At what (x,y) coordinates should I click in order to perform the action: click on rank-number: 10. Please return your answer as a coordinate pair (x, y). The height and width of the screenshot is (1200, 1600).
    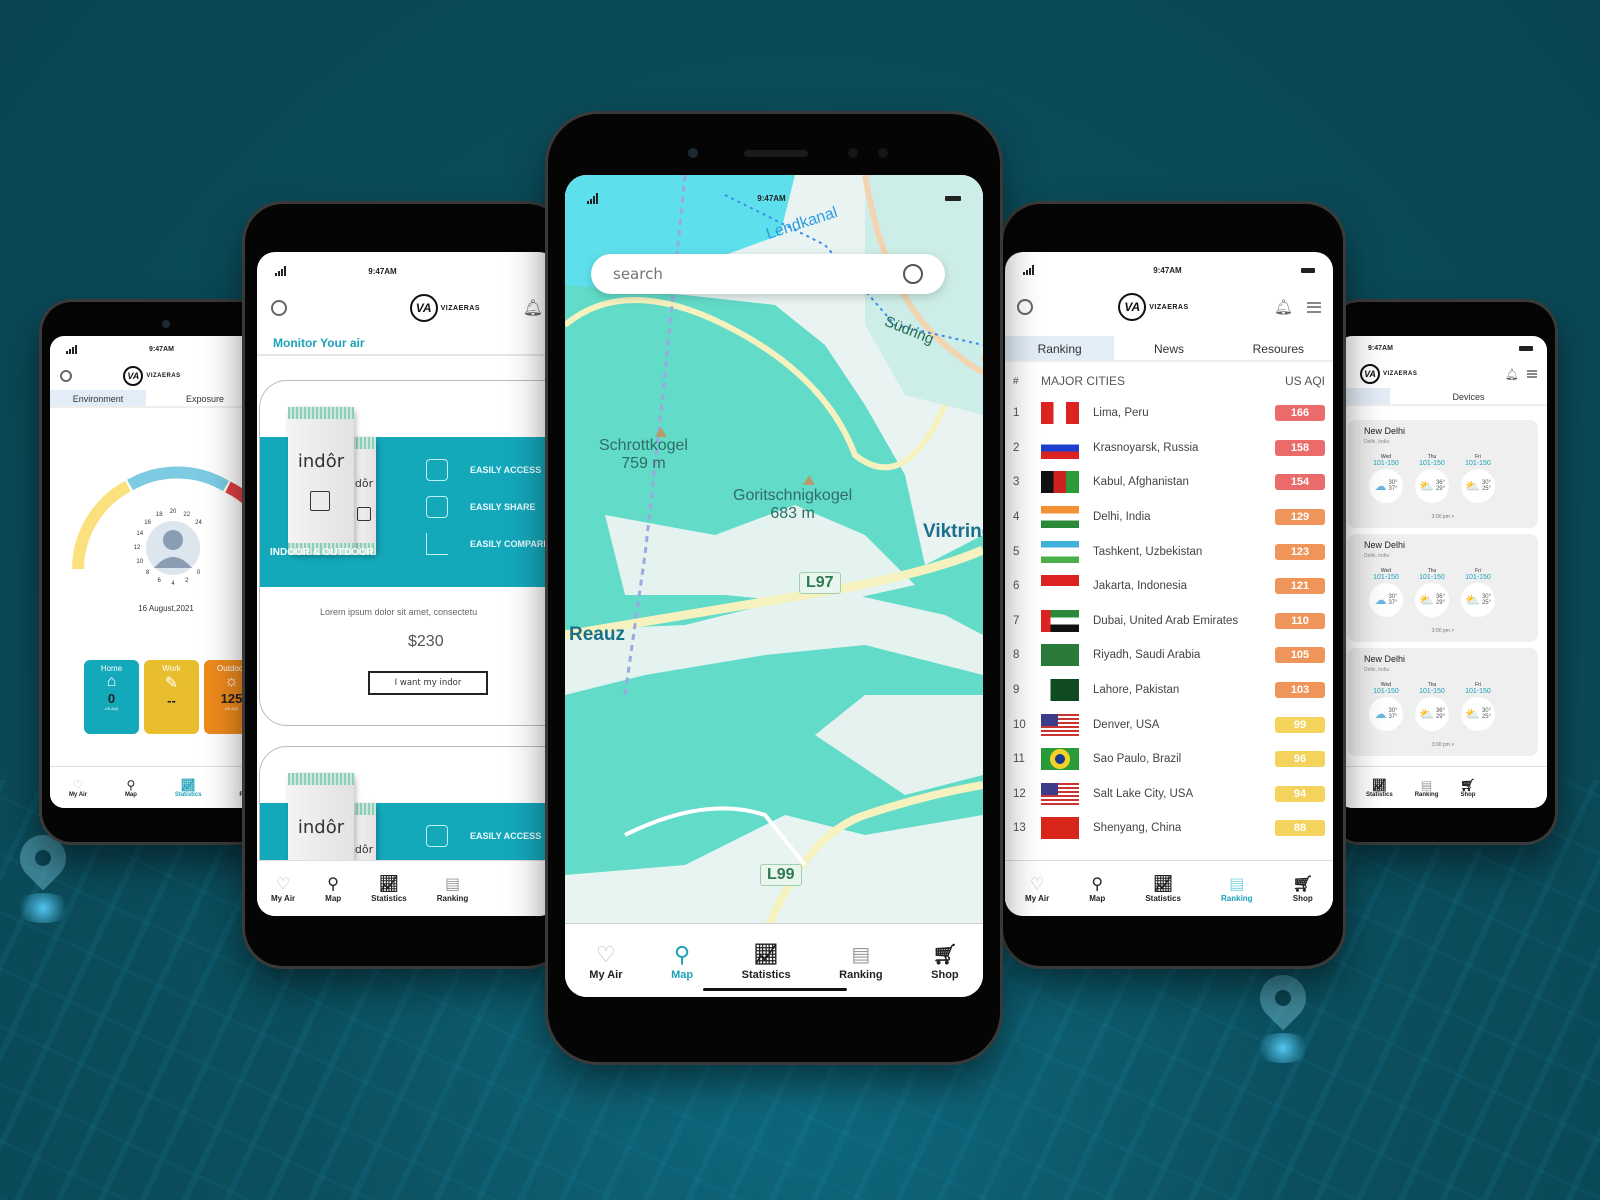
    Looking at the image, I should click on (1019, 724).